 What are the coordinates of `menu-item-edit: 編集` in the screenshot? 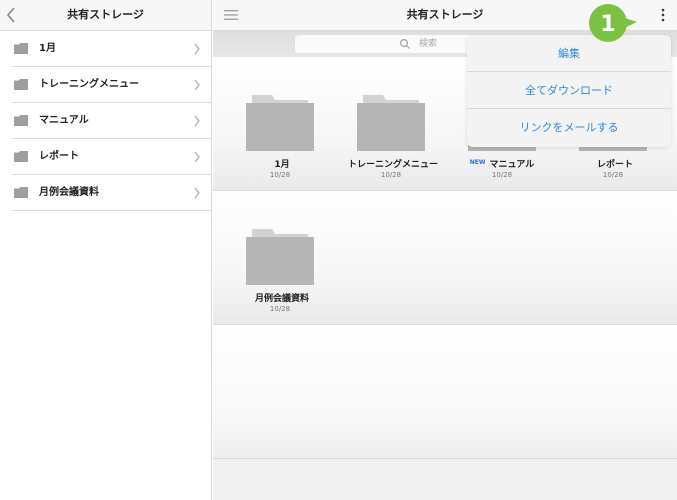 It's located at (569, 53).